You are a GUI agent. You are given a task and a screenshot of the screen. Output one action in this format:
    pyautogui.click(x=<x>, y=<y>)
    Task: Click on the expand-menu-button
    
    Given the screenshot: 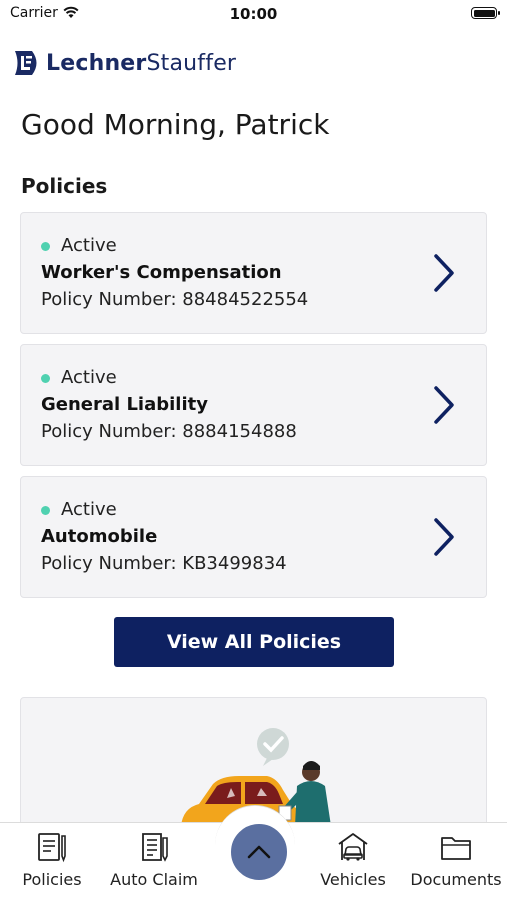 What is the action you would take?
    pyautogui.click(x=259, y=852)
    